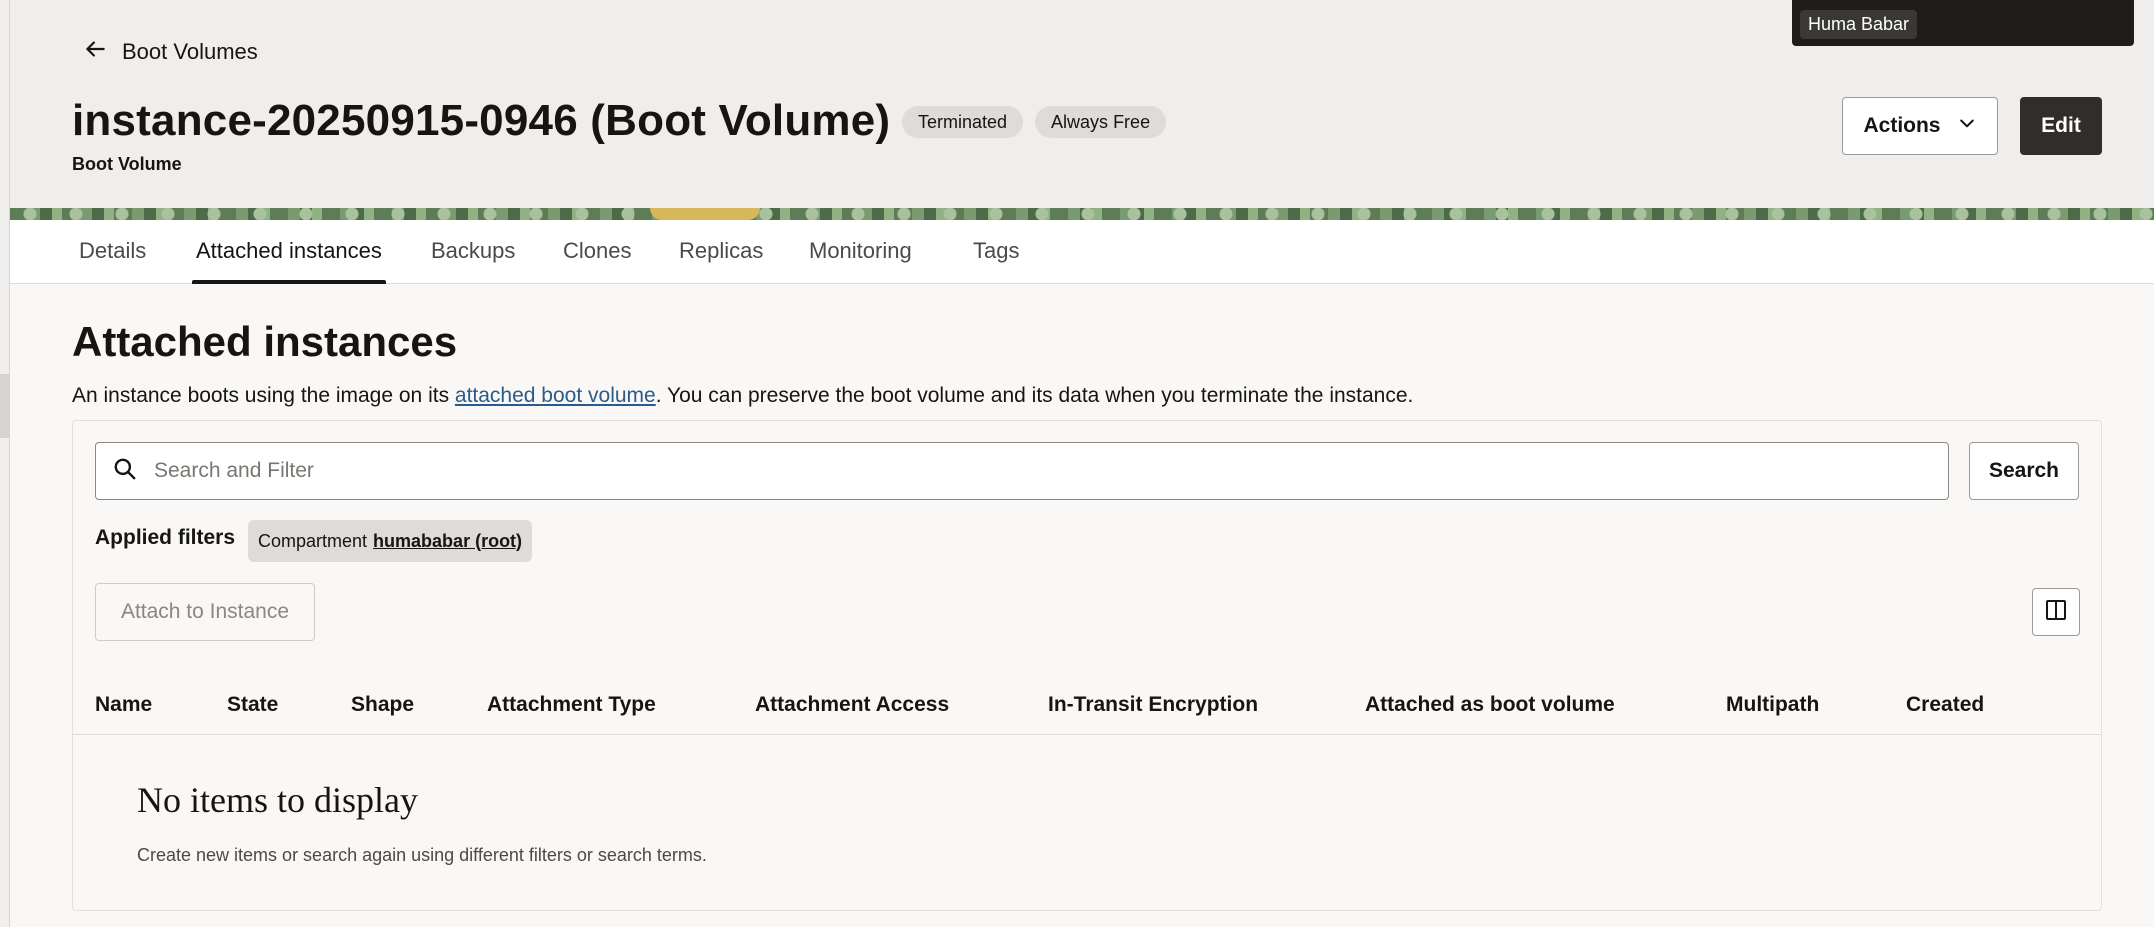 This screenshot has height=927, width=2154. I want to click on column-settings-button, so click(2056, 612).